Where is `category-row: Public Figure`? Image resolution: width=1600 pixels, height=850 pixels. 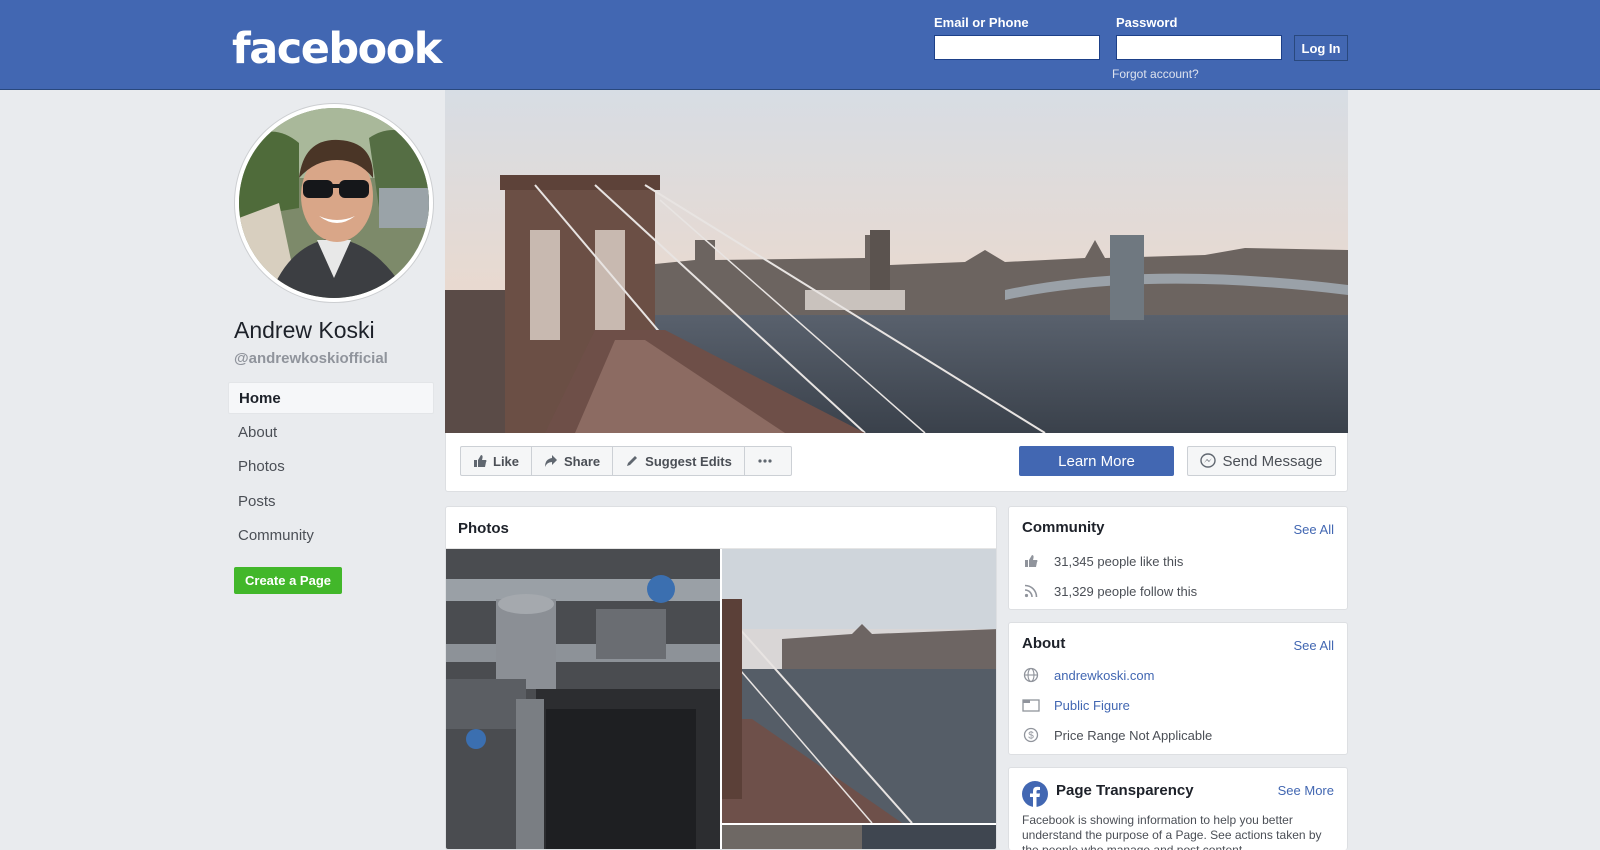
category-row: Public Figure is located at coordinates (1076, 705).